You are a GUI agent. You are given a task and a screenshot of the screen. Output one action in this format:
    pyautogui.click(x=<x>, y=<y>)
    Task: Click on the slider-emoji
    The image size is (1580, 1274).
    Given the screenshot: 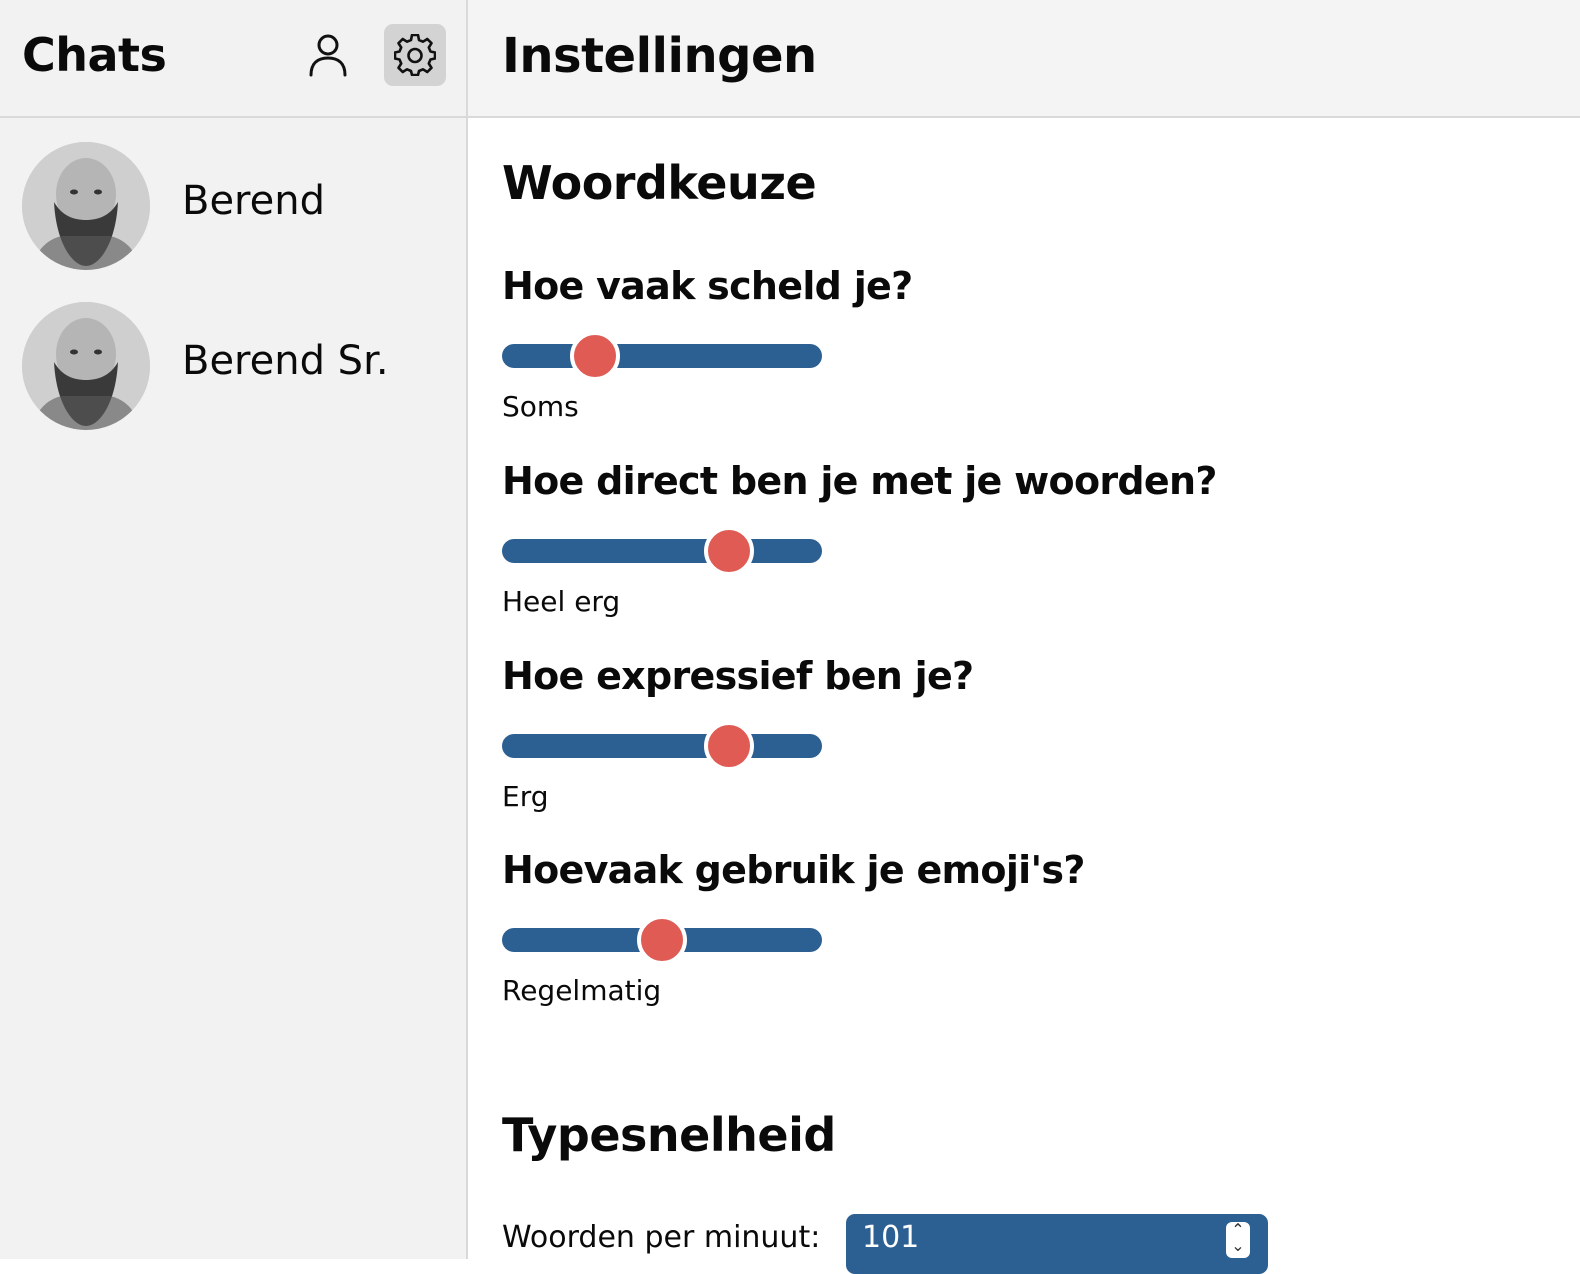 What is the action you would take?
    pyautogui.click(x=662, y=940)
    